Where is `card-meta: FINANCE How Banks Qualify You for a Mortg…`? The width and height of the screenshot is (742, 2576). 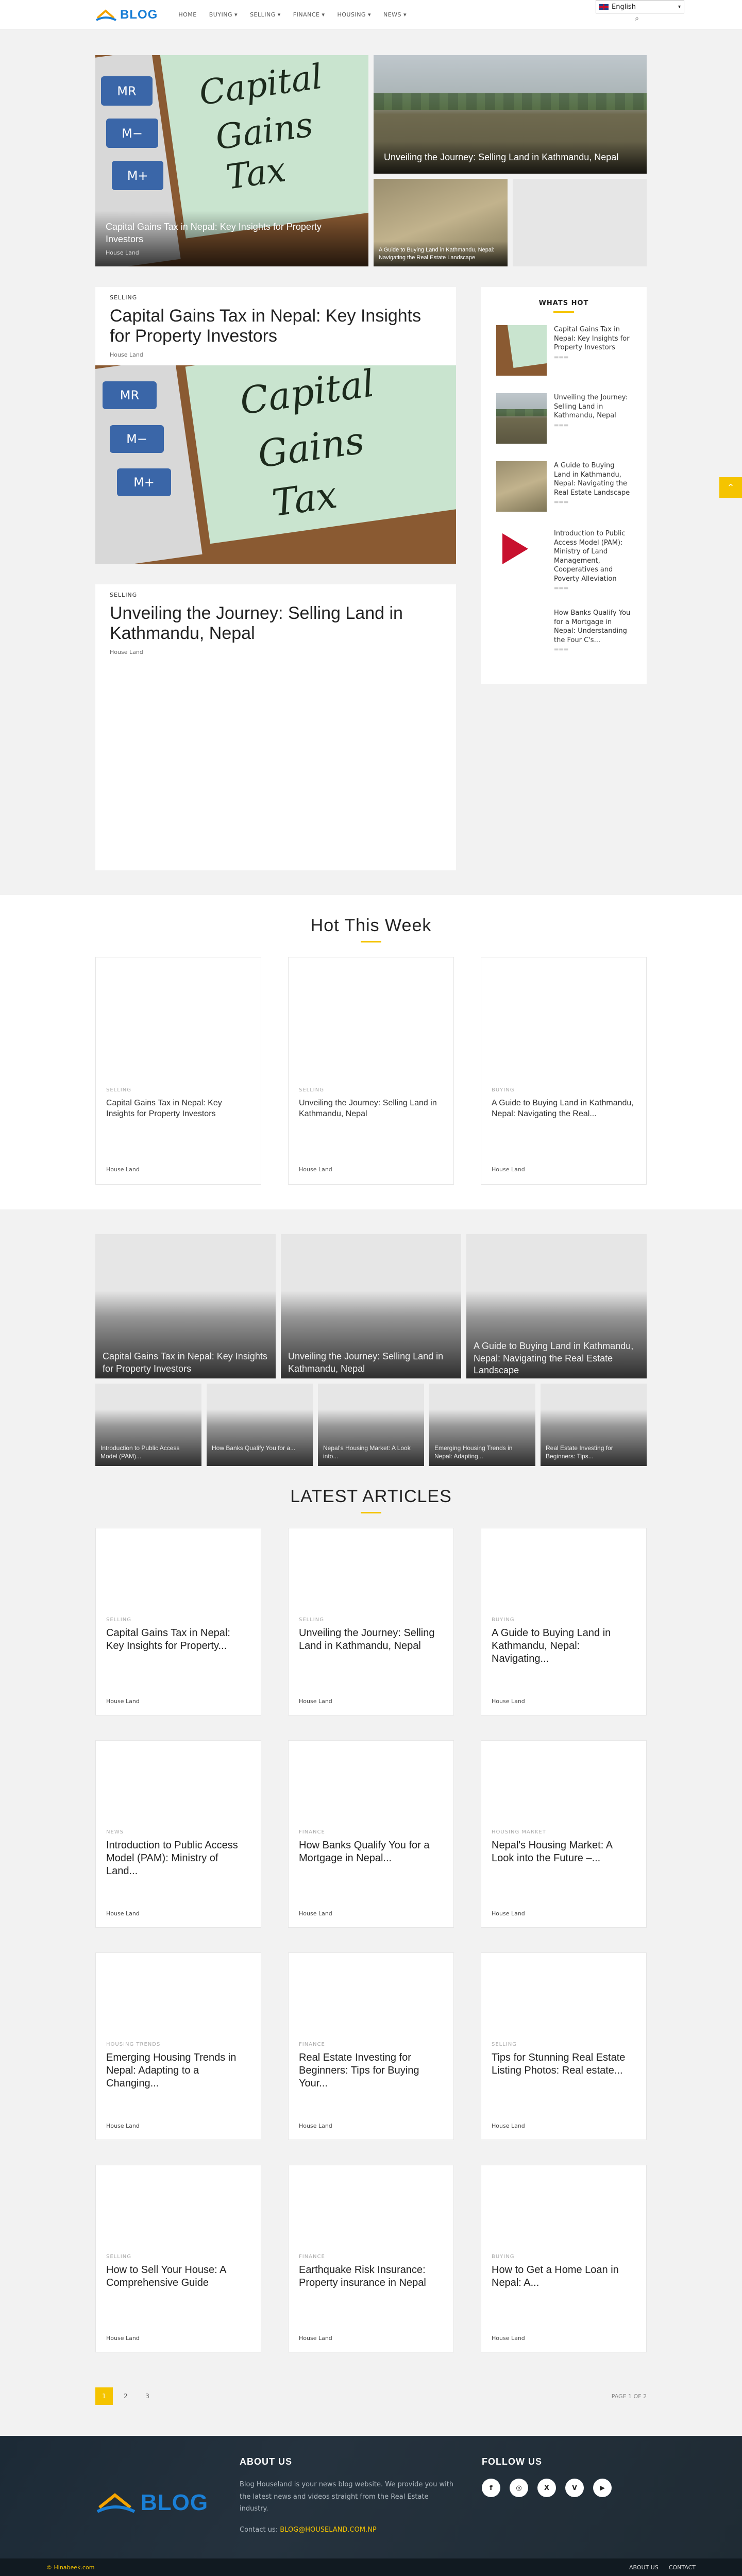
card-meta: FINANCE How Banks Qualify You for a Mortg… is located at coordinates (371, 1847).